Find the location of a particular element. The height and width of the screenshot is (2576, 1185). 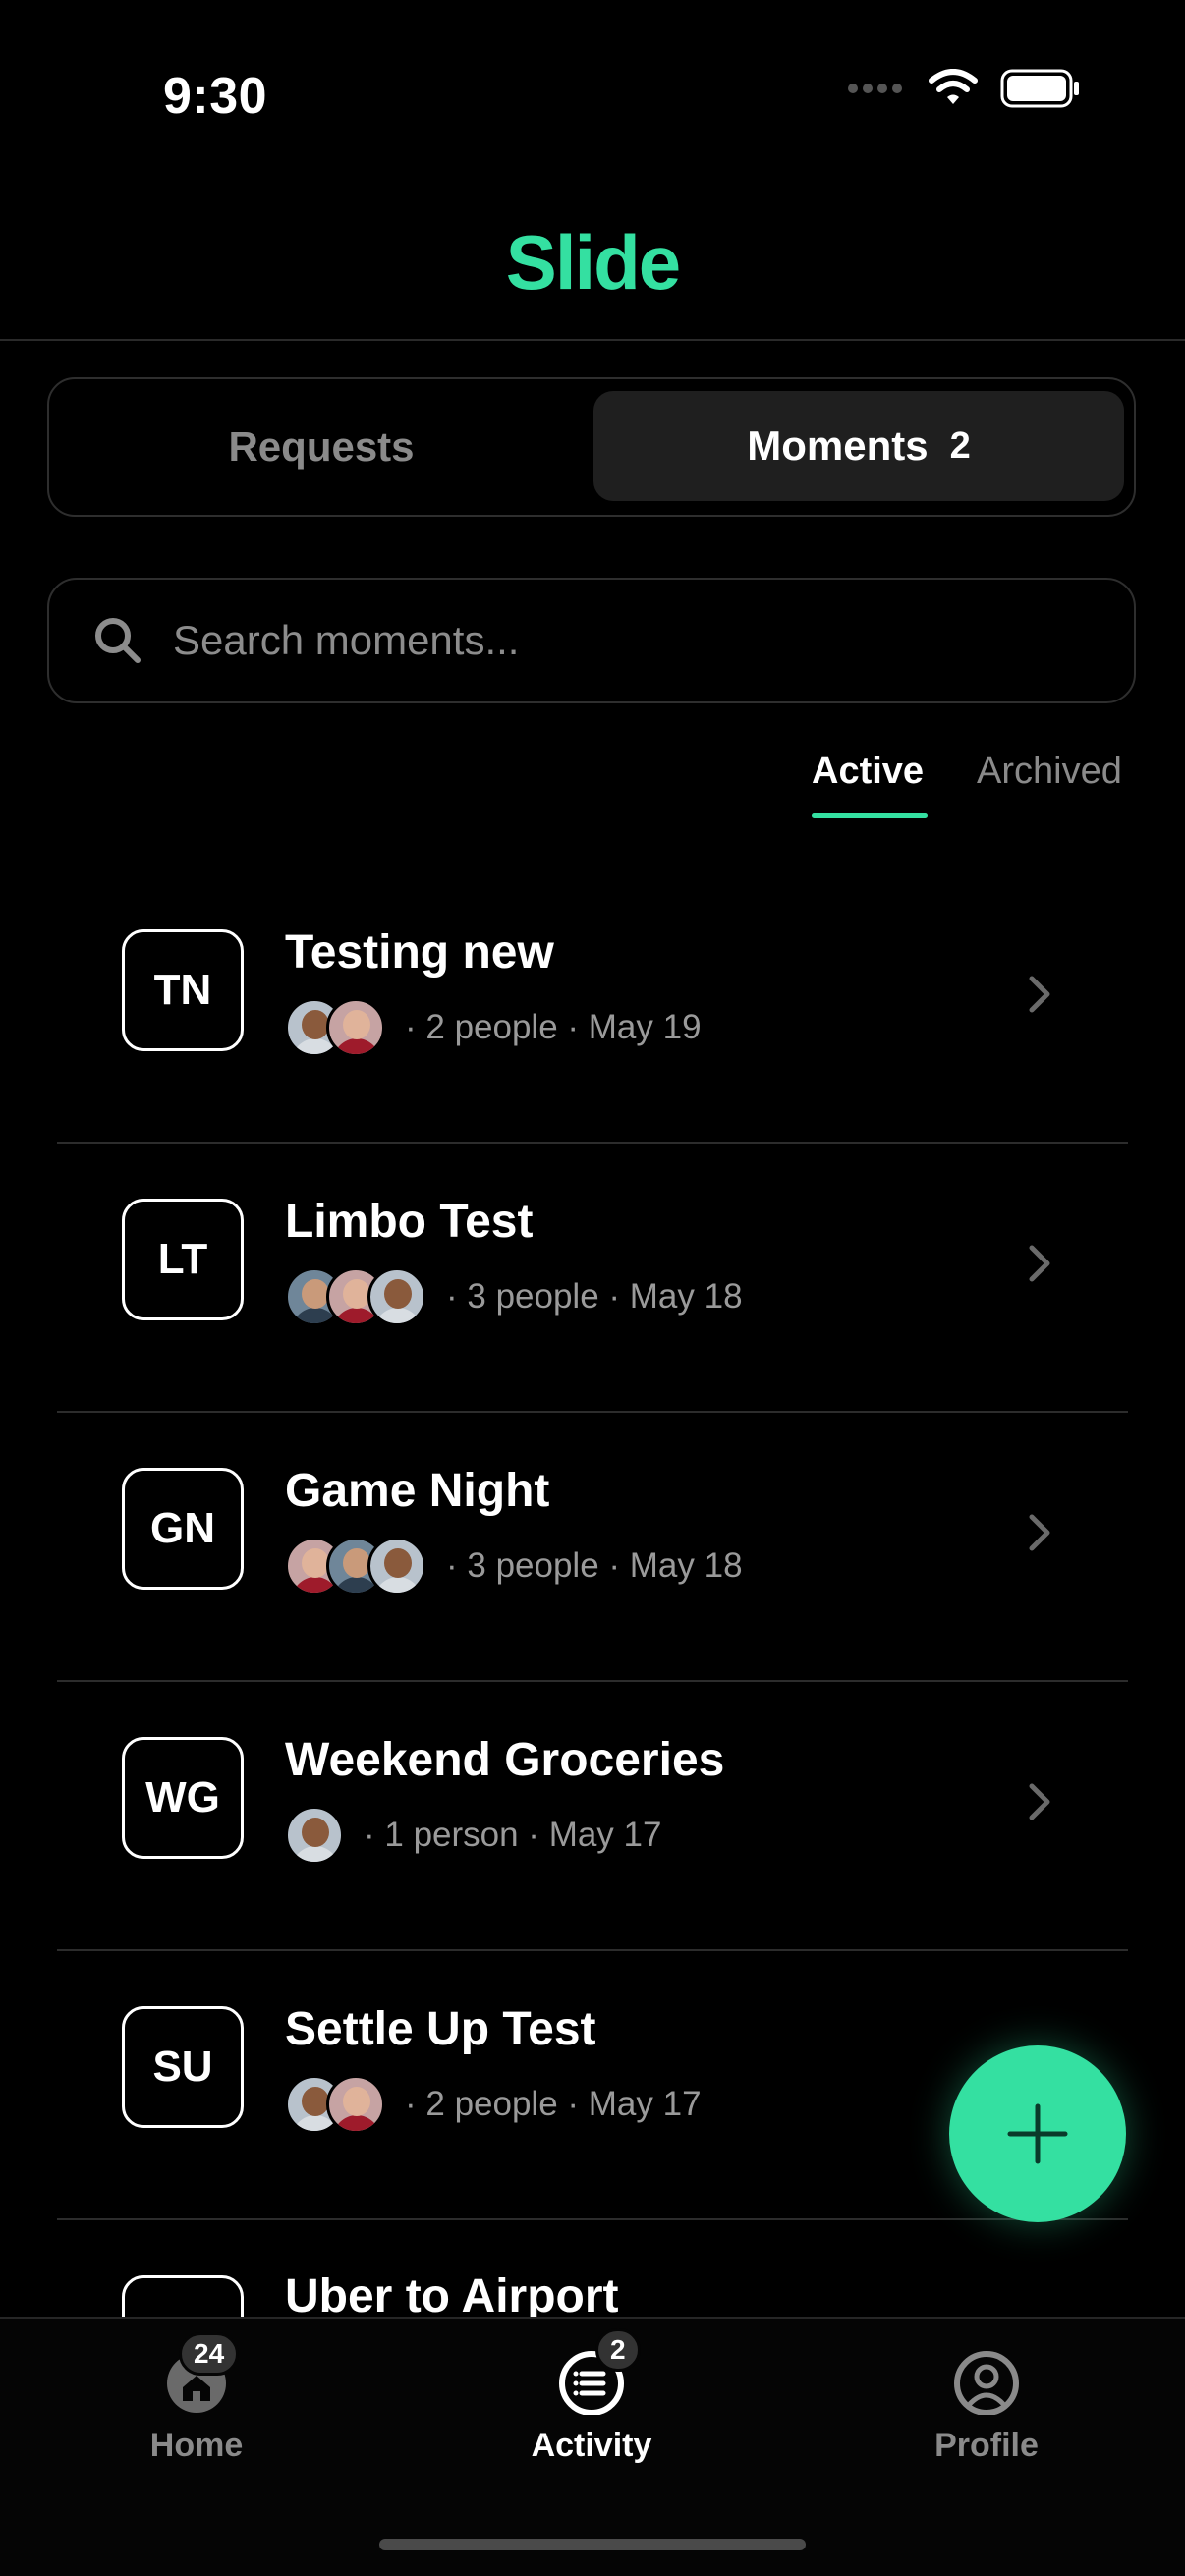

moment-meta-text: · 1 person · May 17 is located at coordinates (513, 1835).